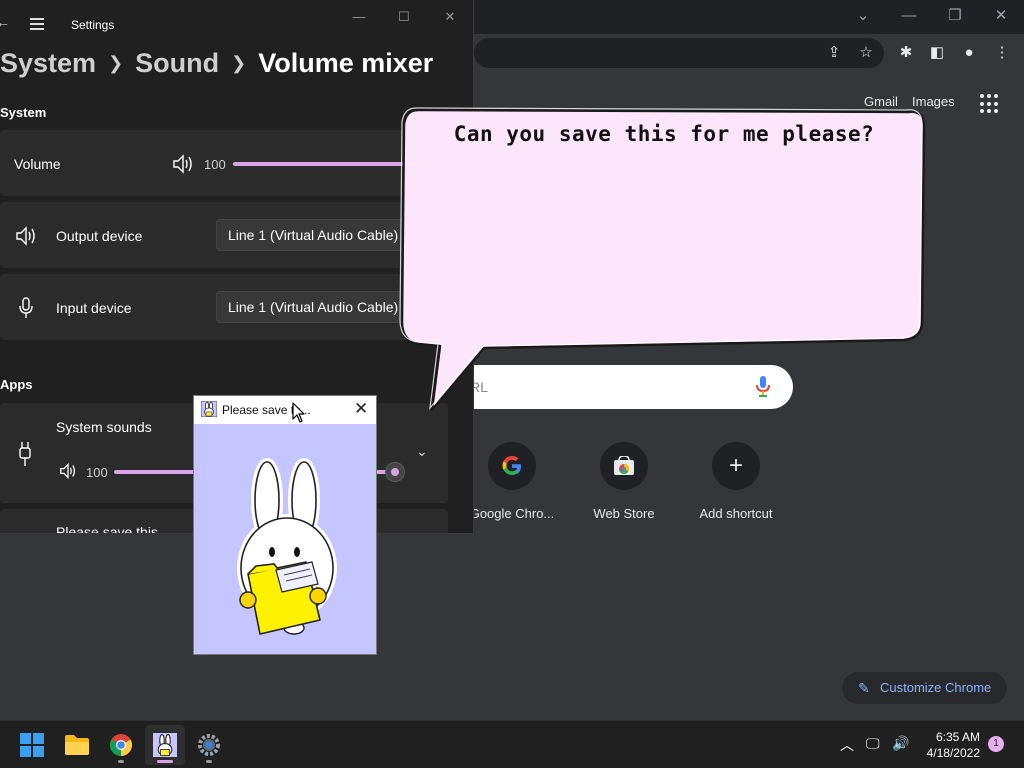 The height and width of the screenshot is (768, 1024). Describe the element at coordinates (395, 472) in the screenshot. I see `slider-thumb` at that location.